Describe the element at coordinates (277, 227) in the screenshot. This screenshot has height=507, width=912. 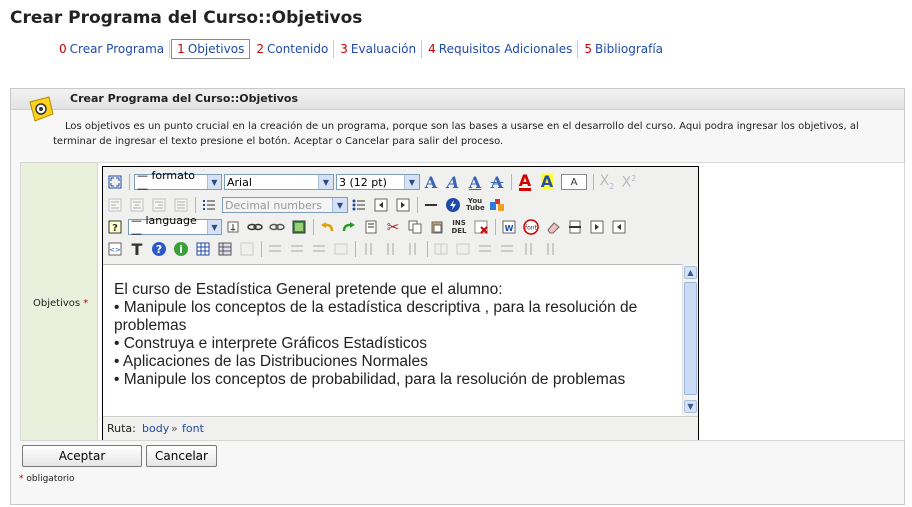
I see `unlink-icon` at that location.